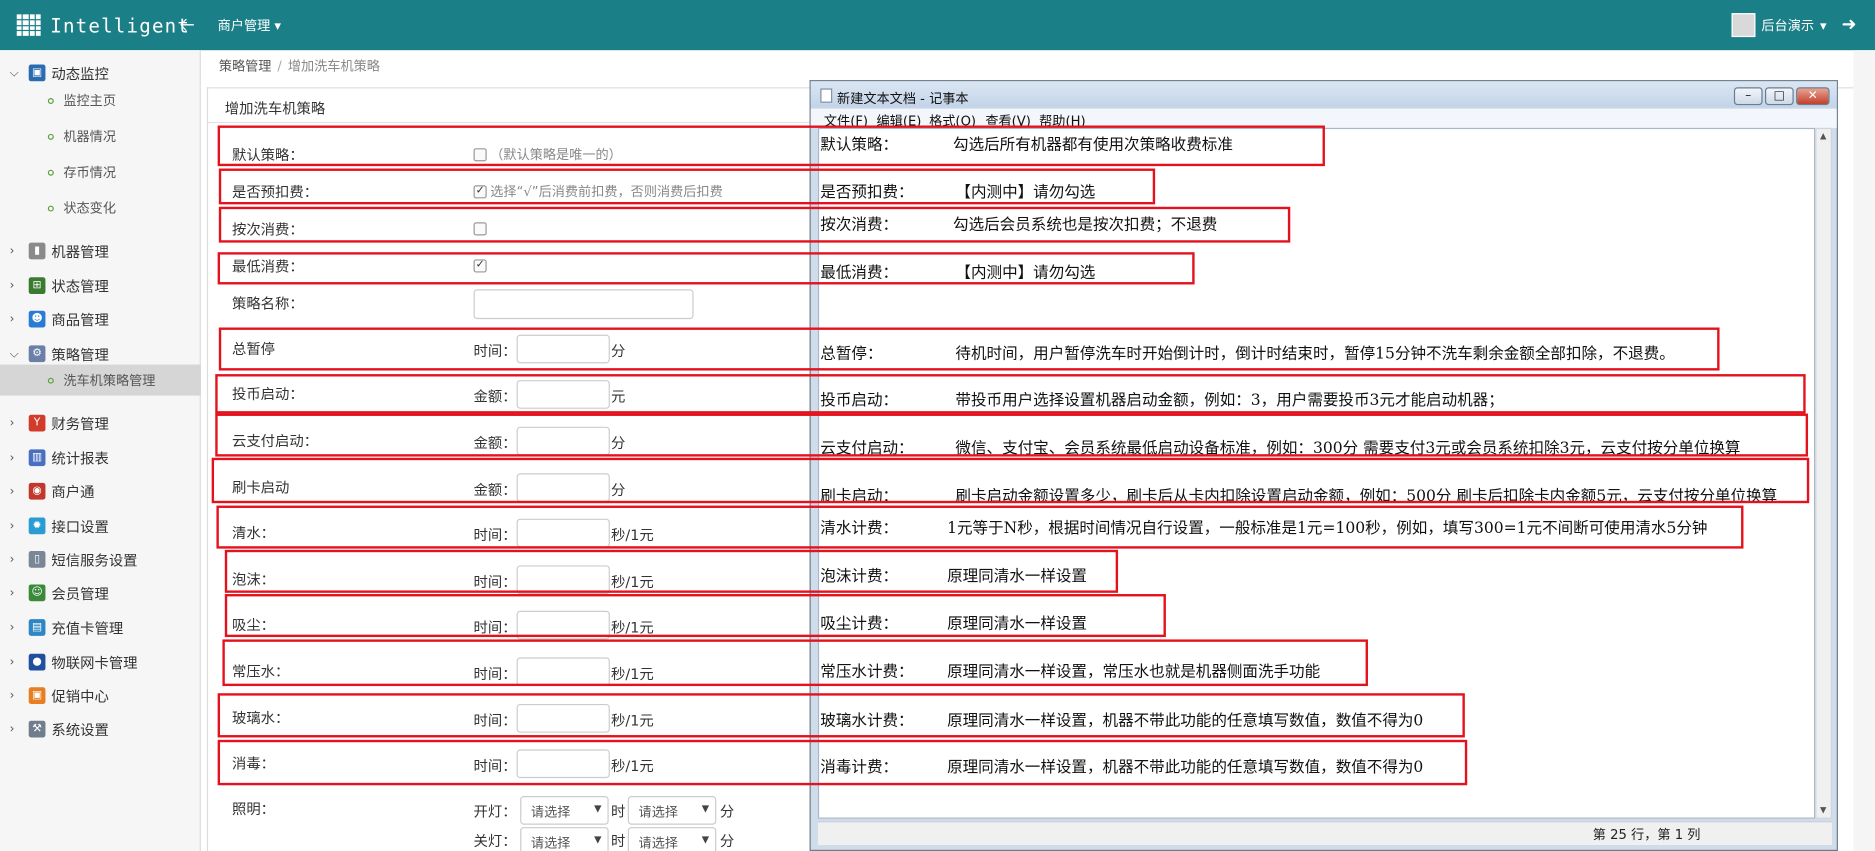  Describe the element at coordinates (37, 286) in the screenshot. I see `sitemap-icon: ⊞` at that location.